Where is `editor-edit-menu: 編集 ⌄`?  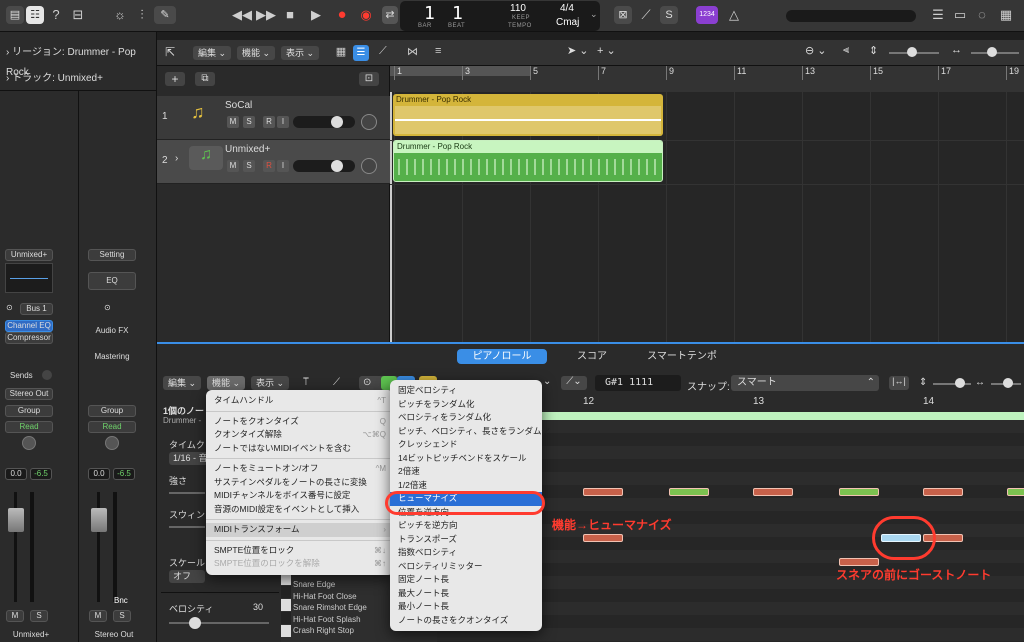
editor-edit-menu: 編集 ⌄ is located at coordinates (182, 383).